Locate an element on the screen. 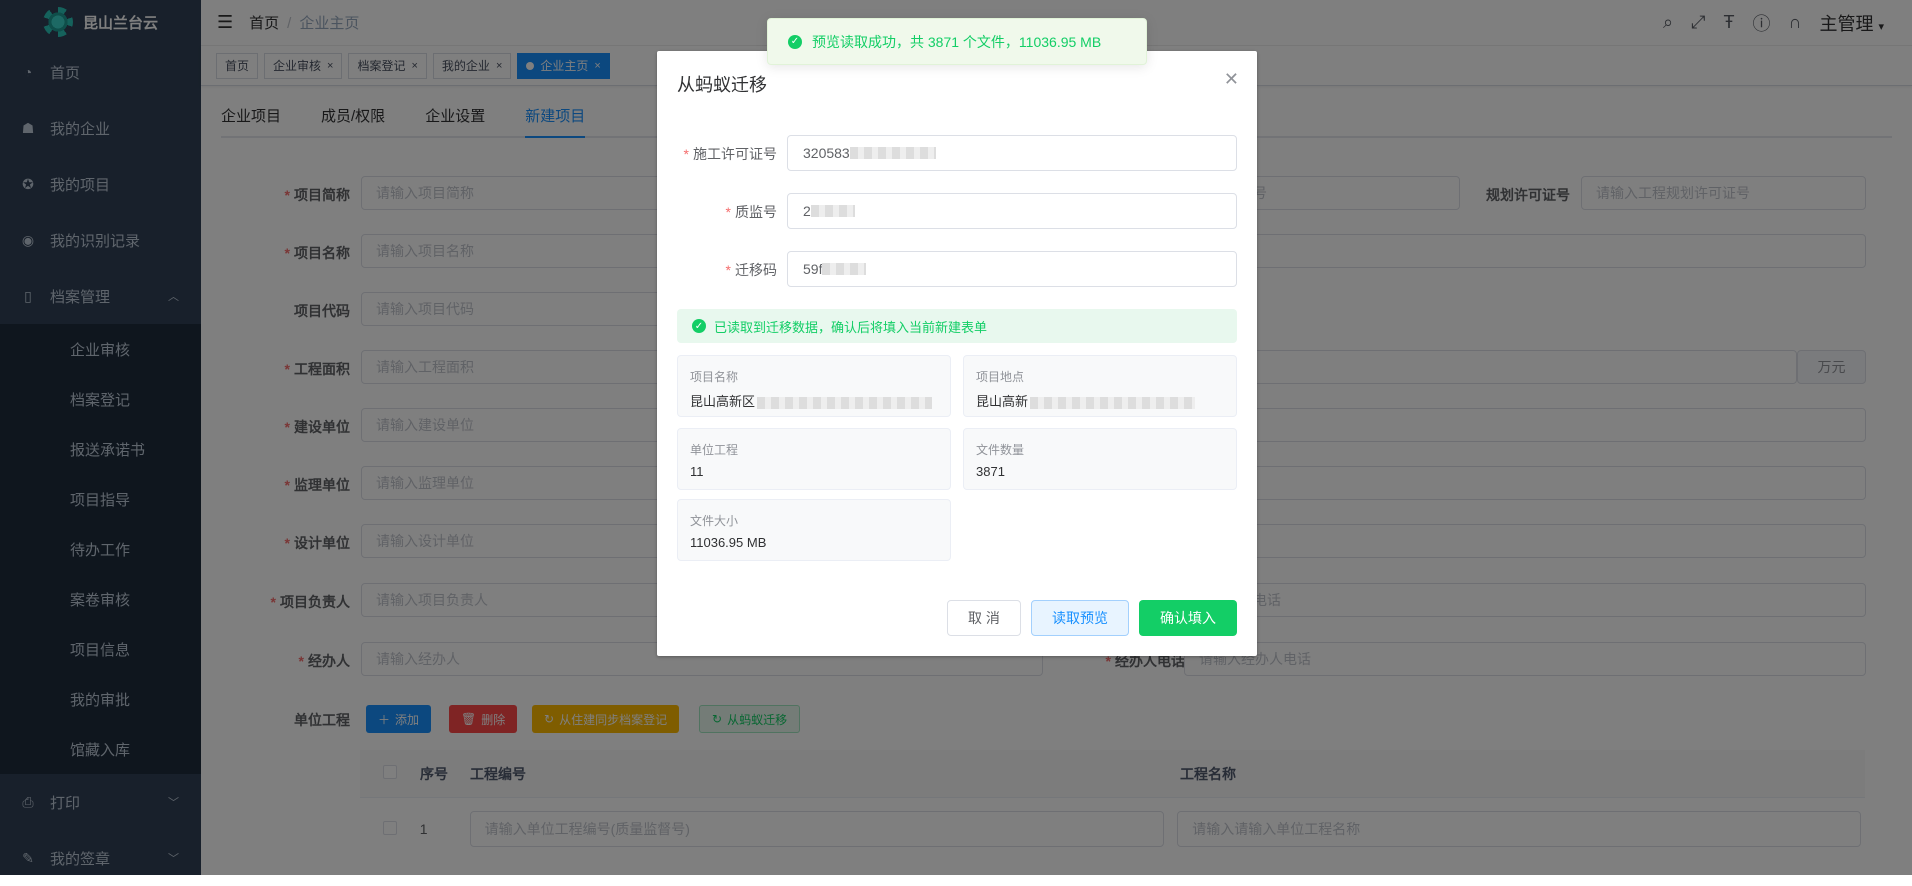  success-alert: ✓ 已读取到迁移数据，确认后将填入当前新建表单 is located at coordinates (957, 326).